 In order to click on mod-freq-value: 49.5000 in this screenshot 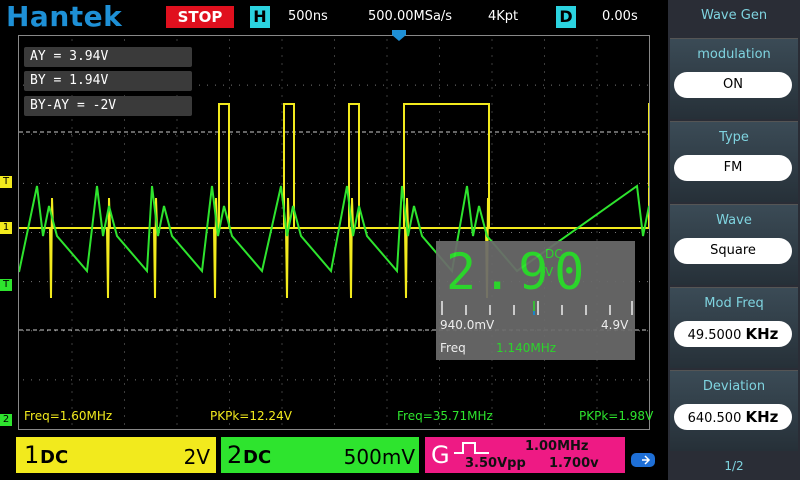, I will do `click(714, 335)`.